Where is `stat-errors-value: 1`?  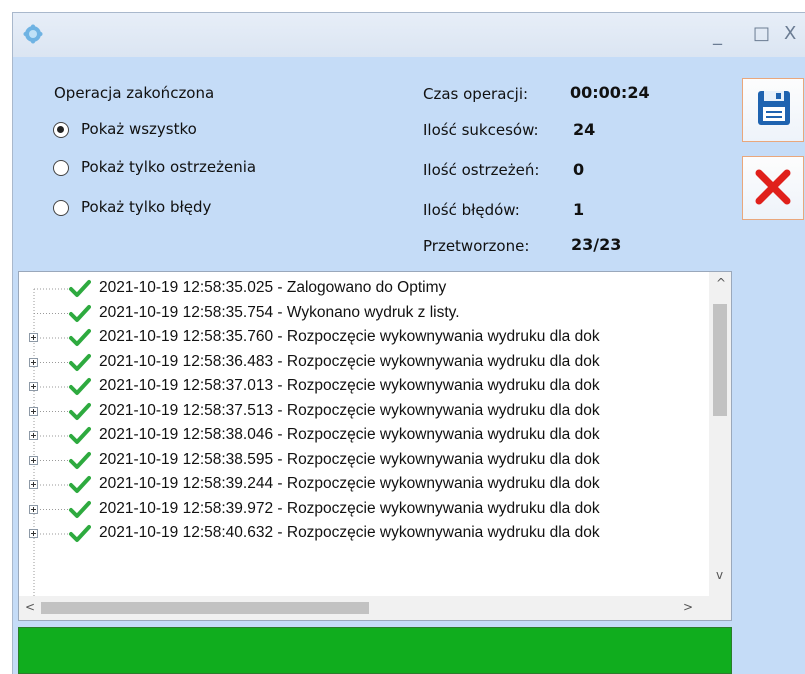
stat-errors-value: 1 is located at coordinates (579, 209).